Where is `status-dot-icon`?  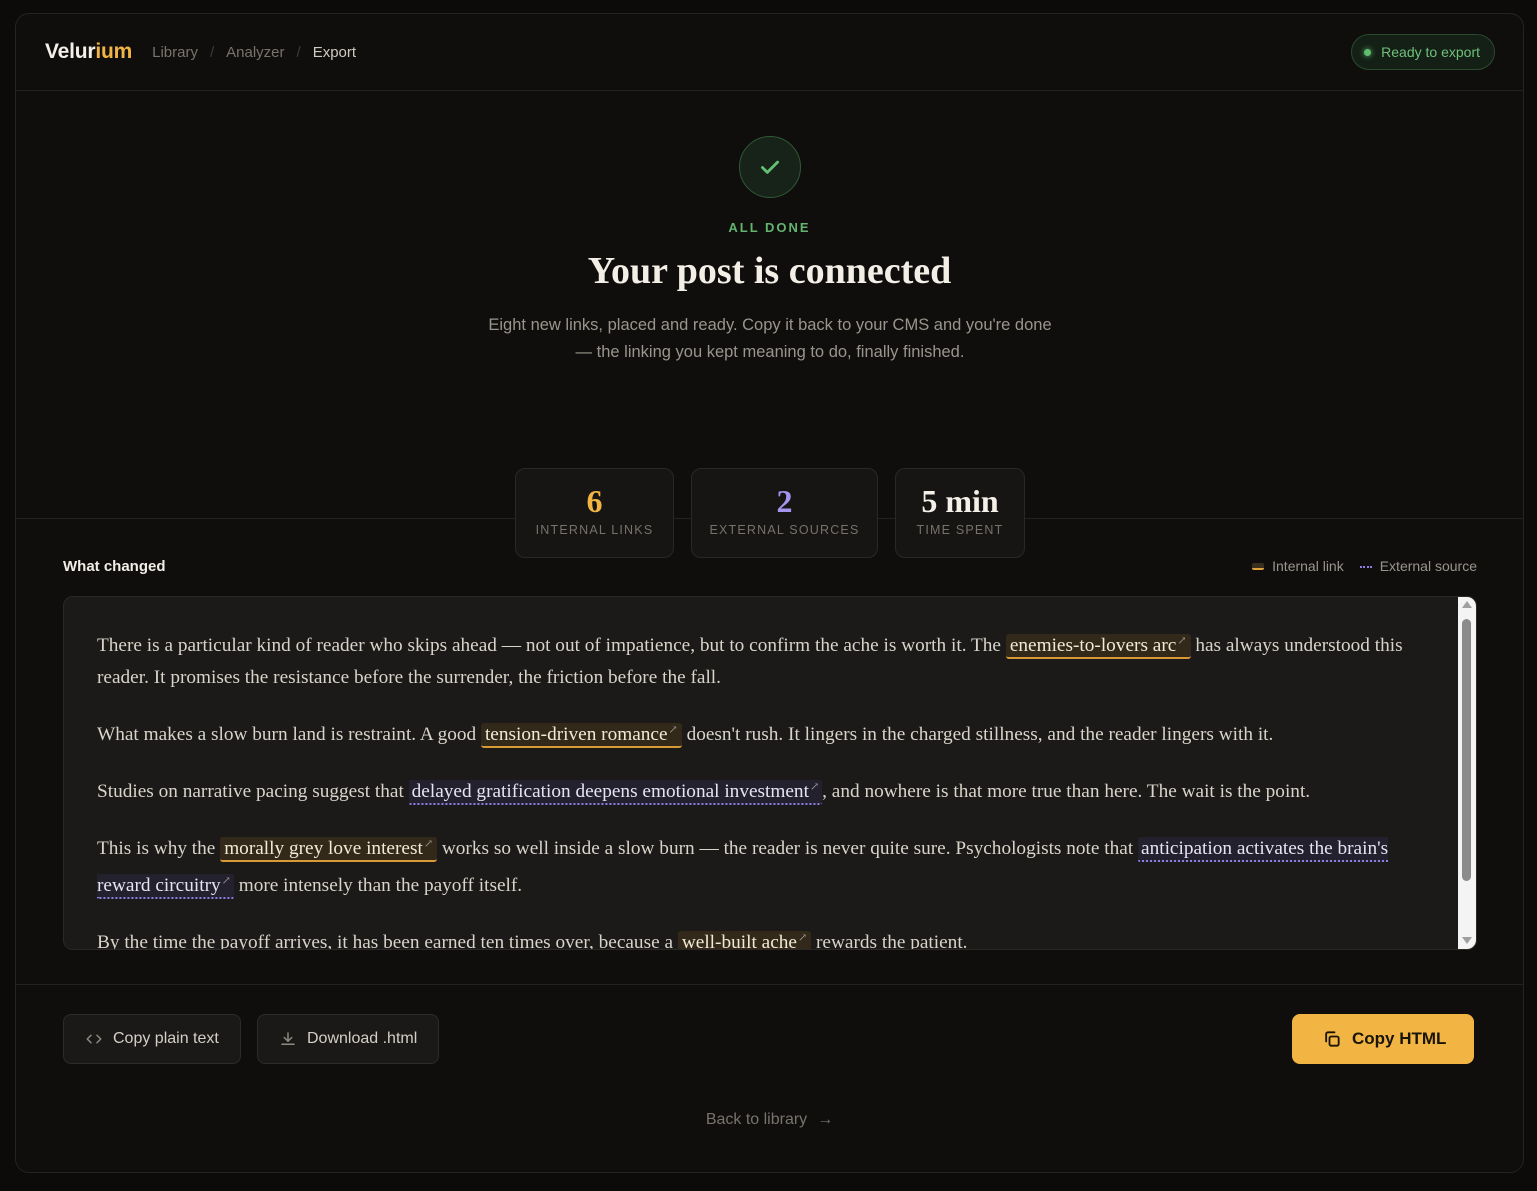 status-dot-icon is located at coordinates (1368, 52).